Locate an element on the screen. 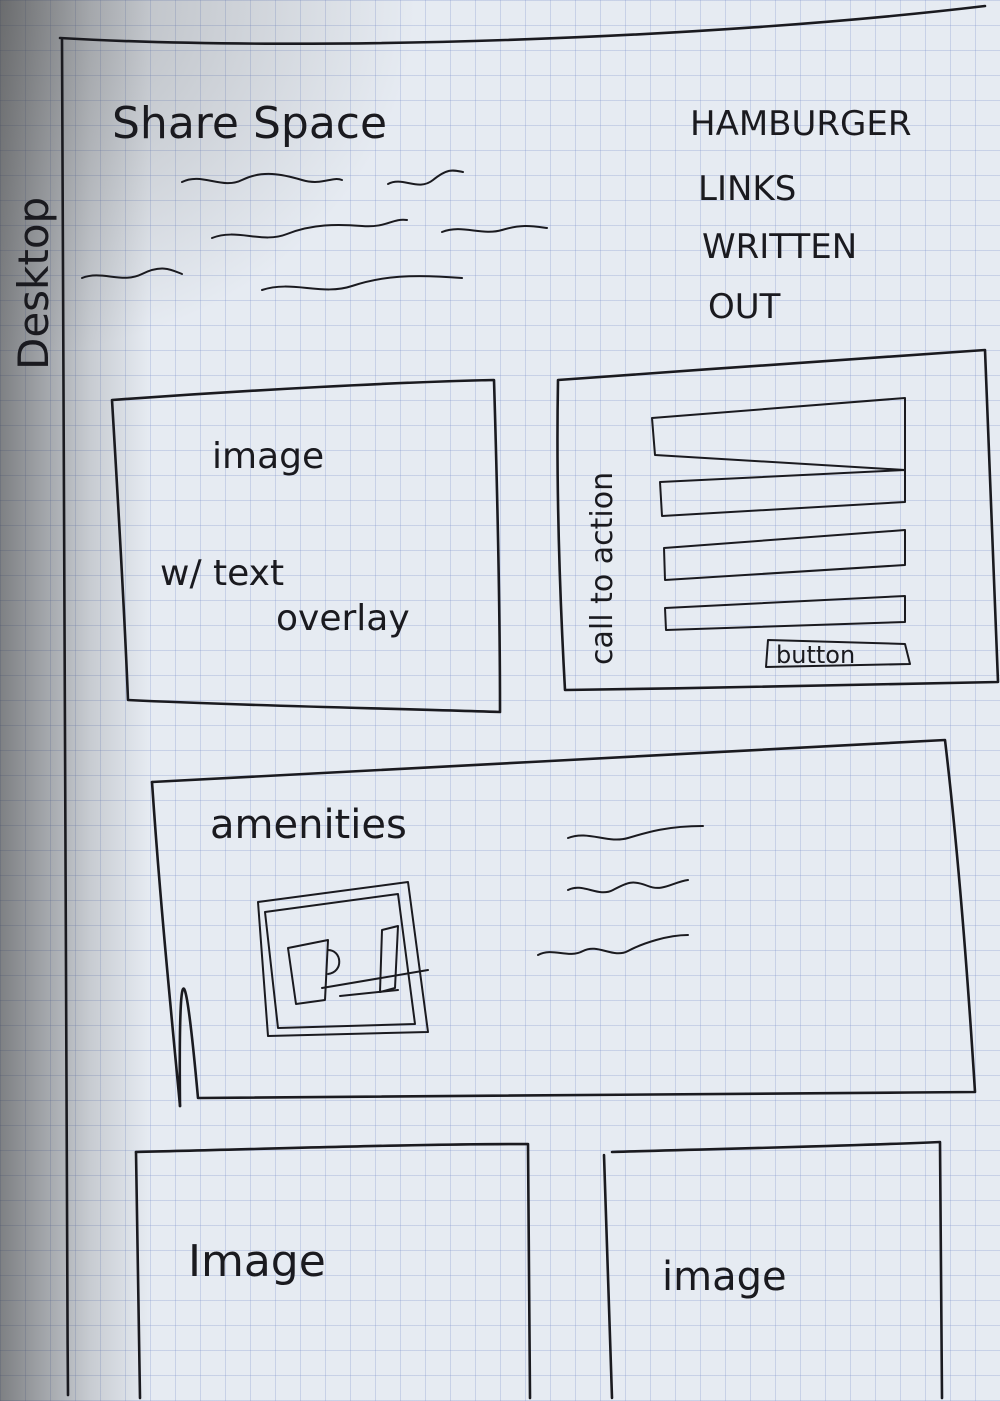 Image resolution: width=1000 pixels, height=1401 pixels. coffee-laptop-icon is located at coordinates (343, 959).